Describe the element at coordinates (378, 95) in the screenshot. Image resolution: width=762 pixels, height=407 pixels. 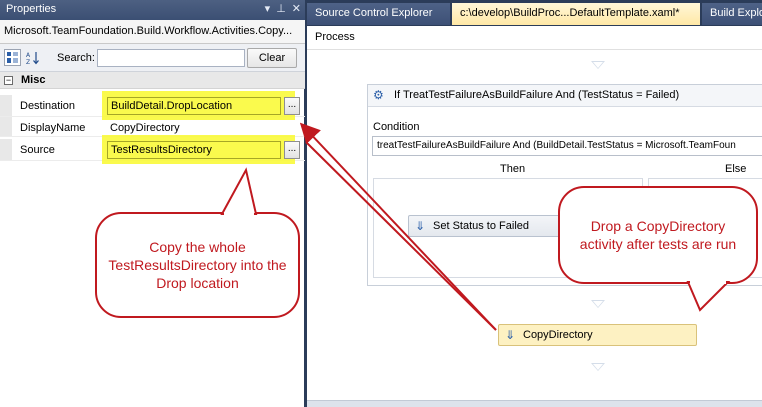
I see `if-activity-icon: ⚙` at that location.